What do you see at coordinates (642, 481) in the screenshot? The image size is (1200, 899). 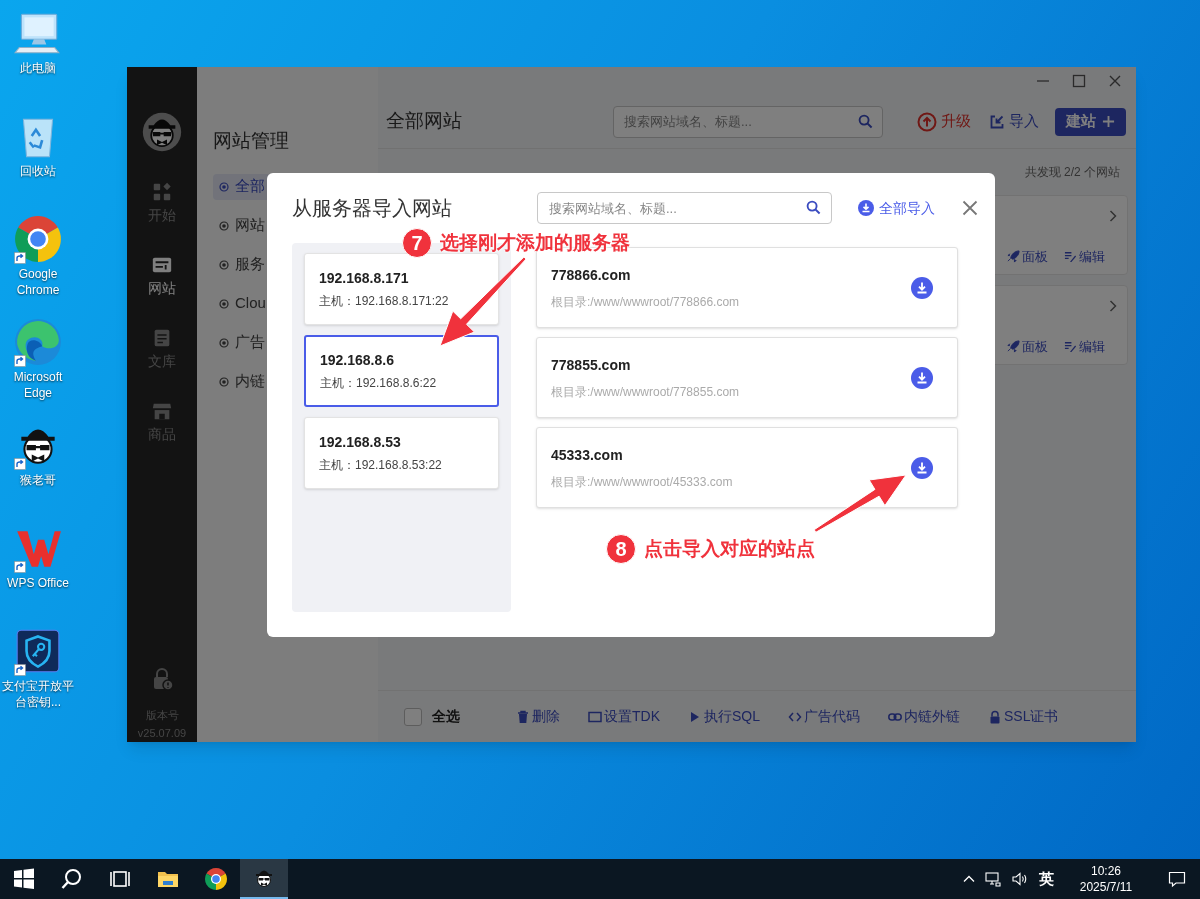 I see `site-root-path: 根目录:/www/wwwroot/45333.com` at bounding box center [642, 481].